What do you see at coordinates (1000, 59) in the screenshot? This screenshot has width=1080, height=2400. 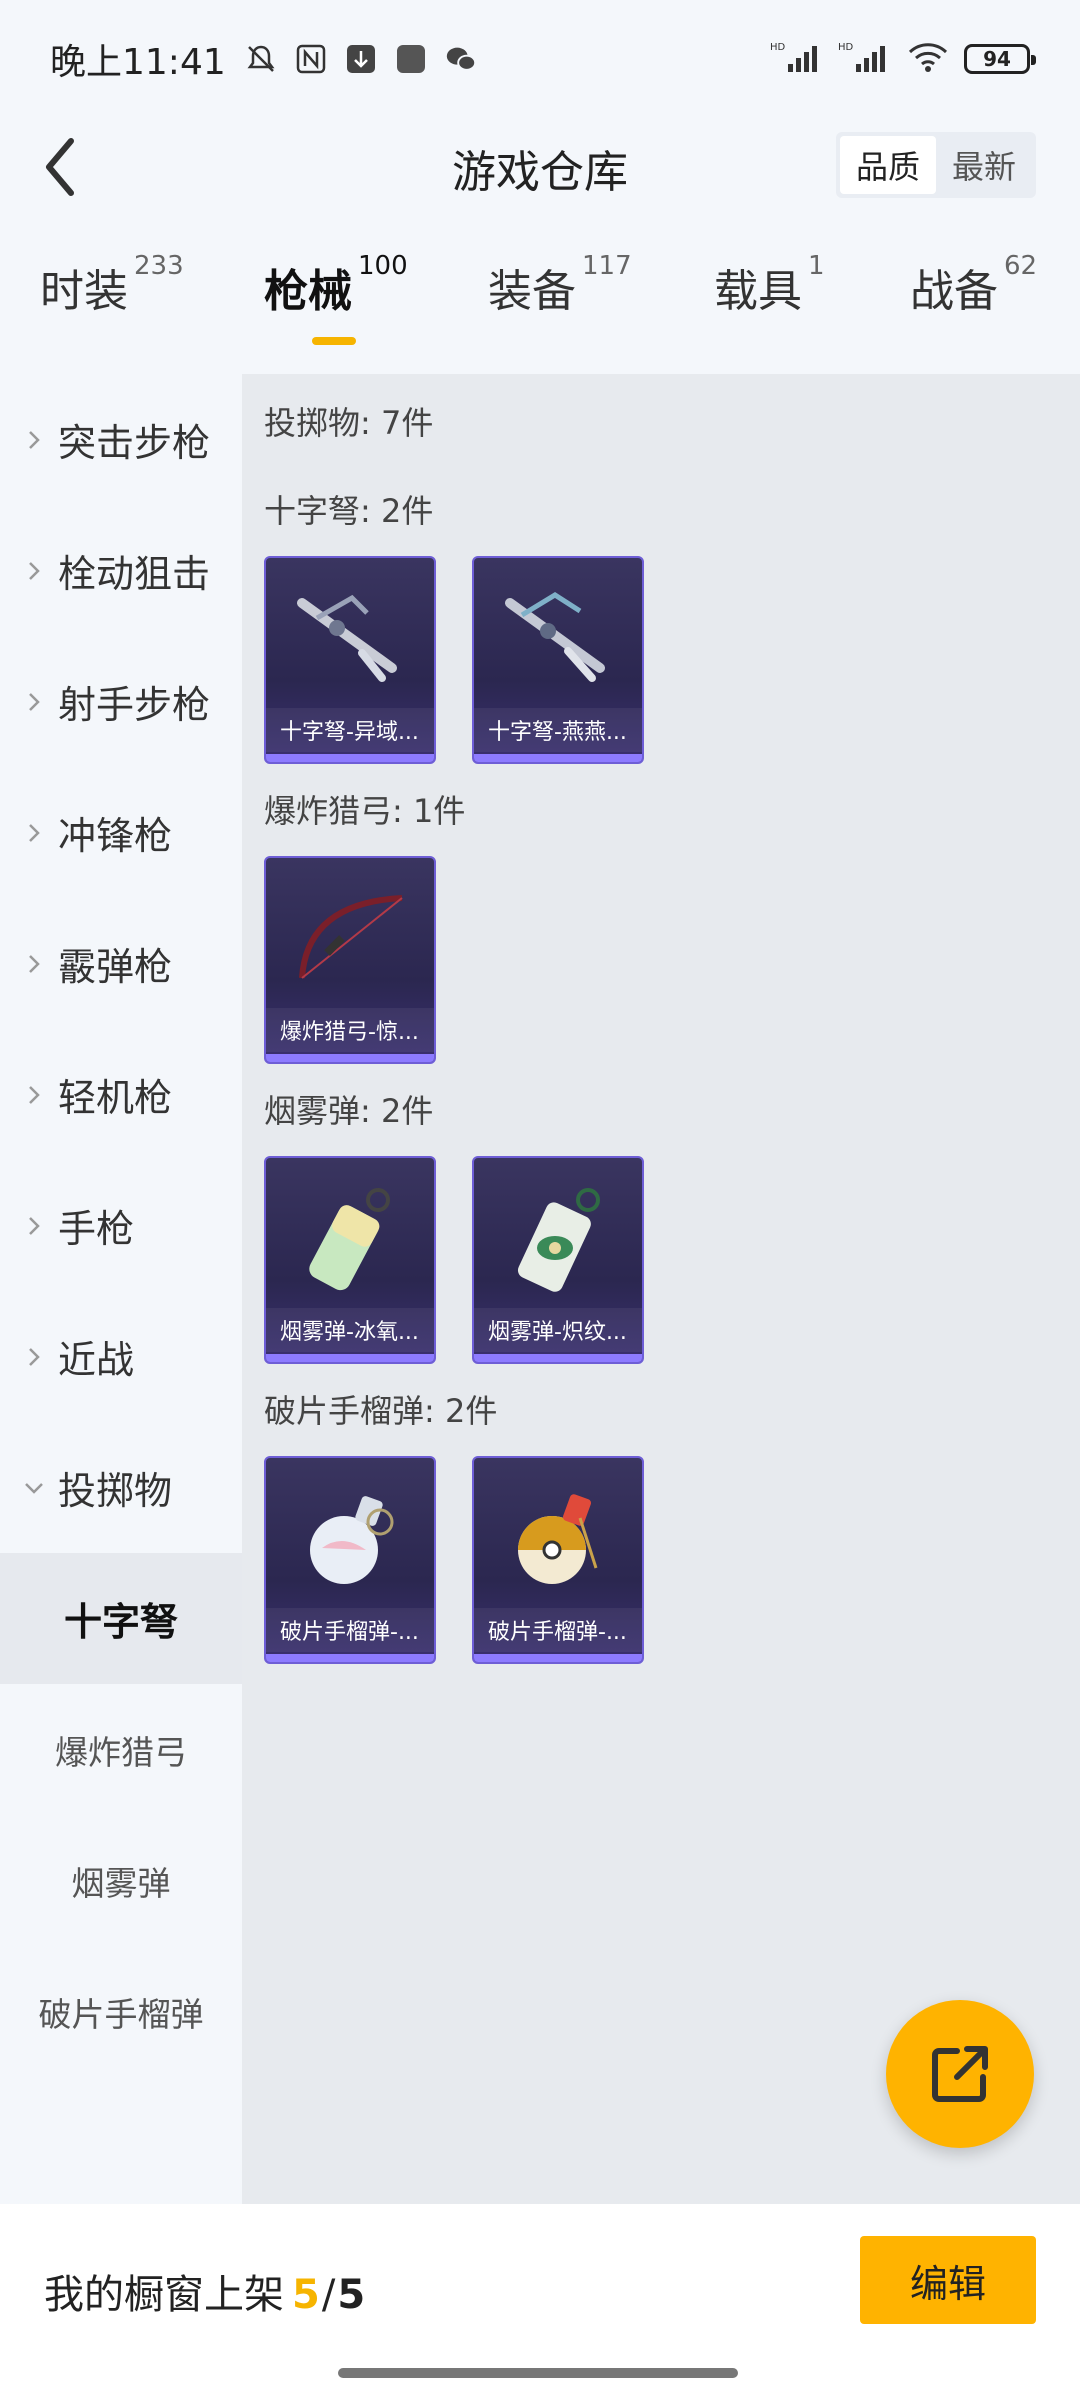 I see `battery-icon: 94` at bounding box center [1000, 59].